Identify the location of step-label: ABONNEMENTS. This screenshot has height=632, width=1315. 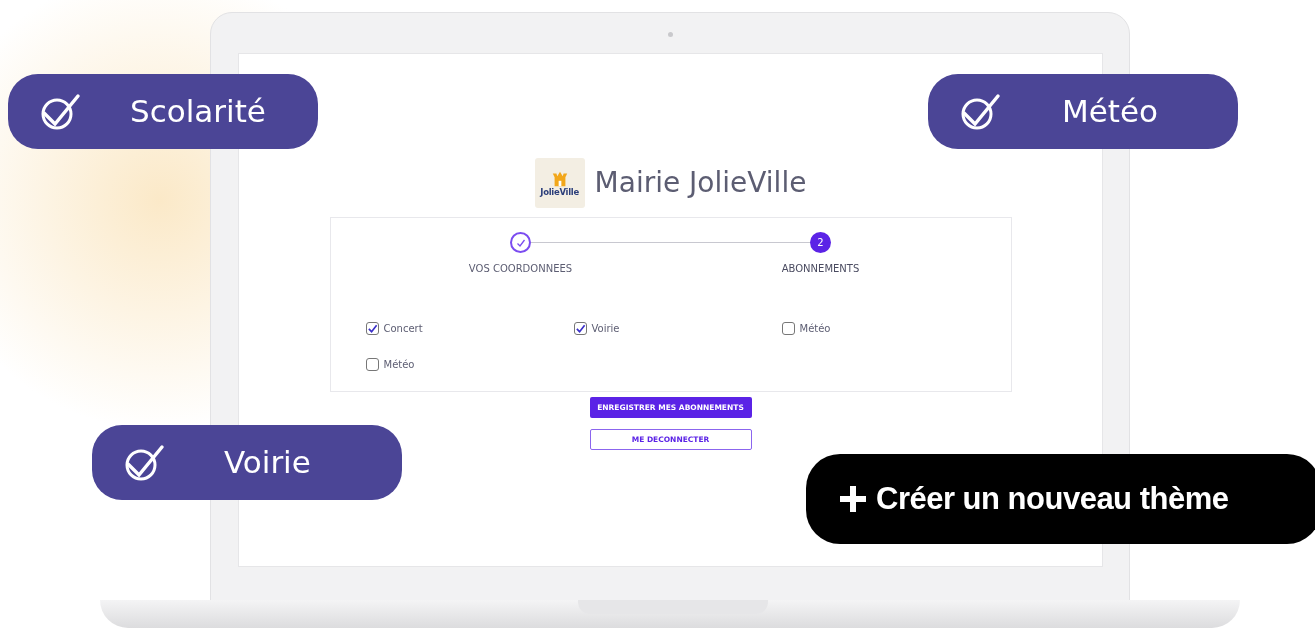
(820, 268).